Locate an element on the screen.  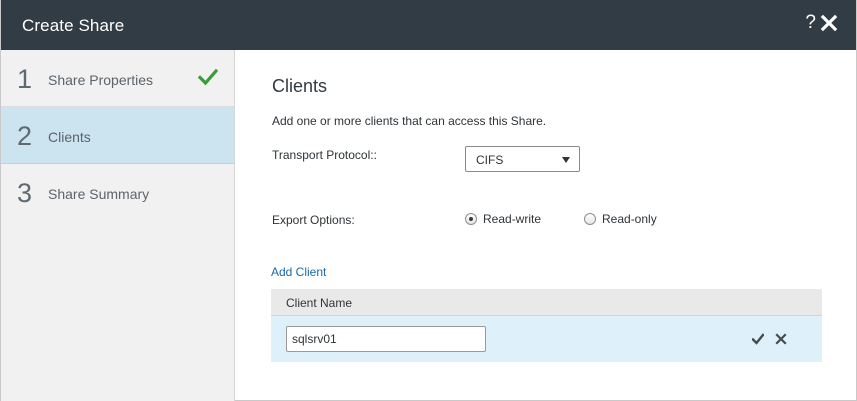
step-number: 1 is located at coordinates (25, 79).